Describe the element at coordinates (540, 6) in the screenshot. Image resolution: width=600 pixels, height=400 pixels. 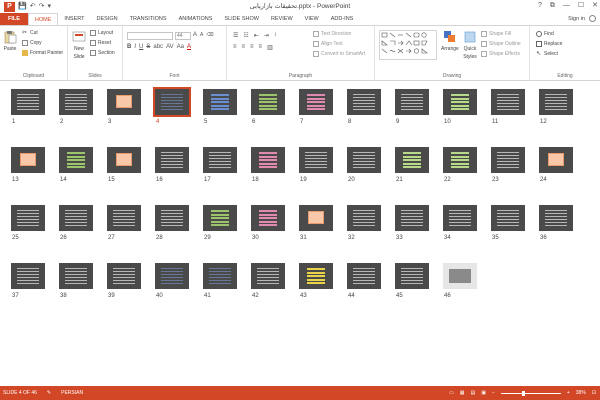
I see `help-icon: ?` at that location.